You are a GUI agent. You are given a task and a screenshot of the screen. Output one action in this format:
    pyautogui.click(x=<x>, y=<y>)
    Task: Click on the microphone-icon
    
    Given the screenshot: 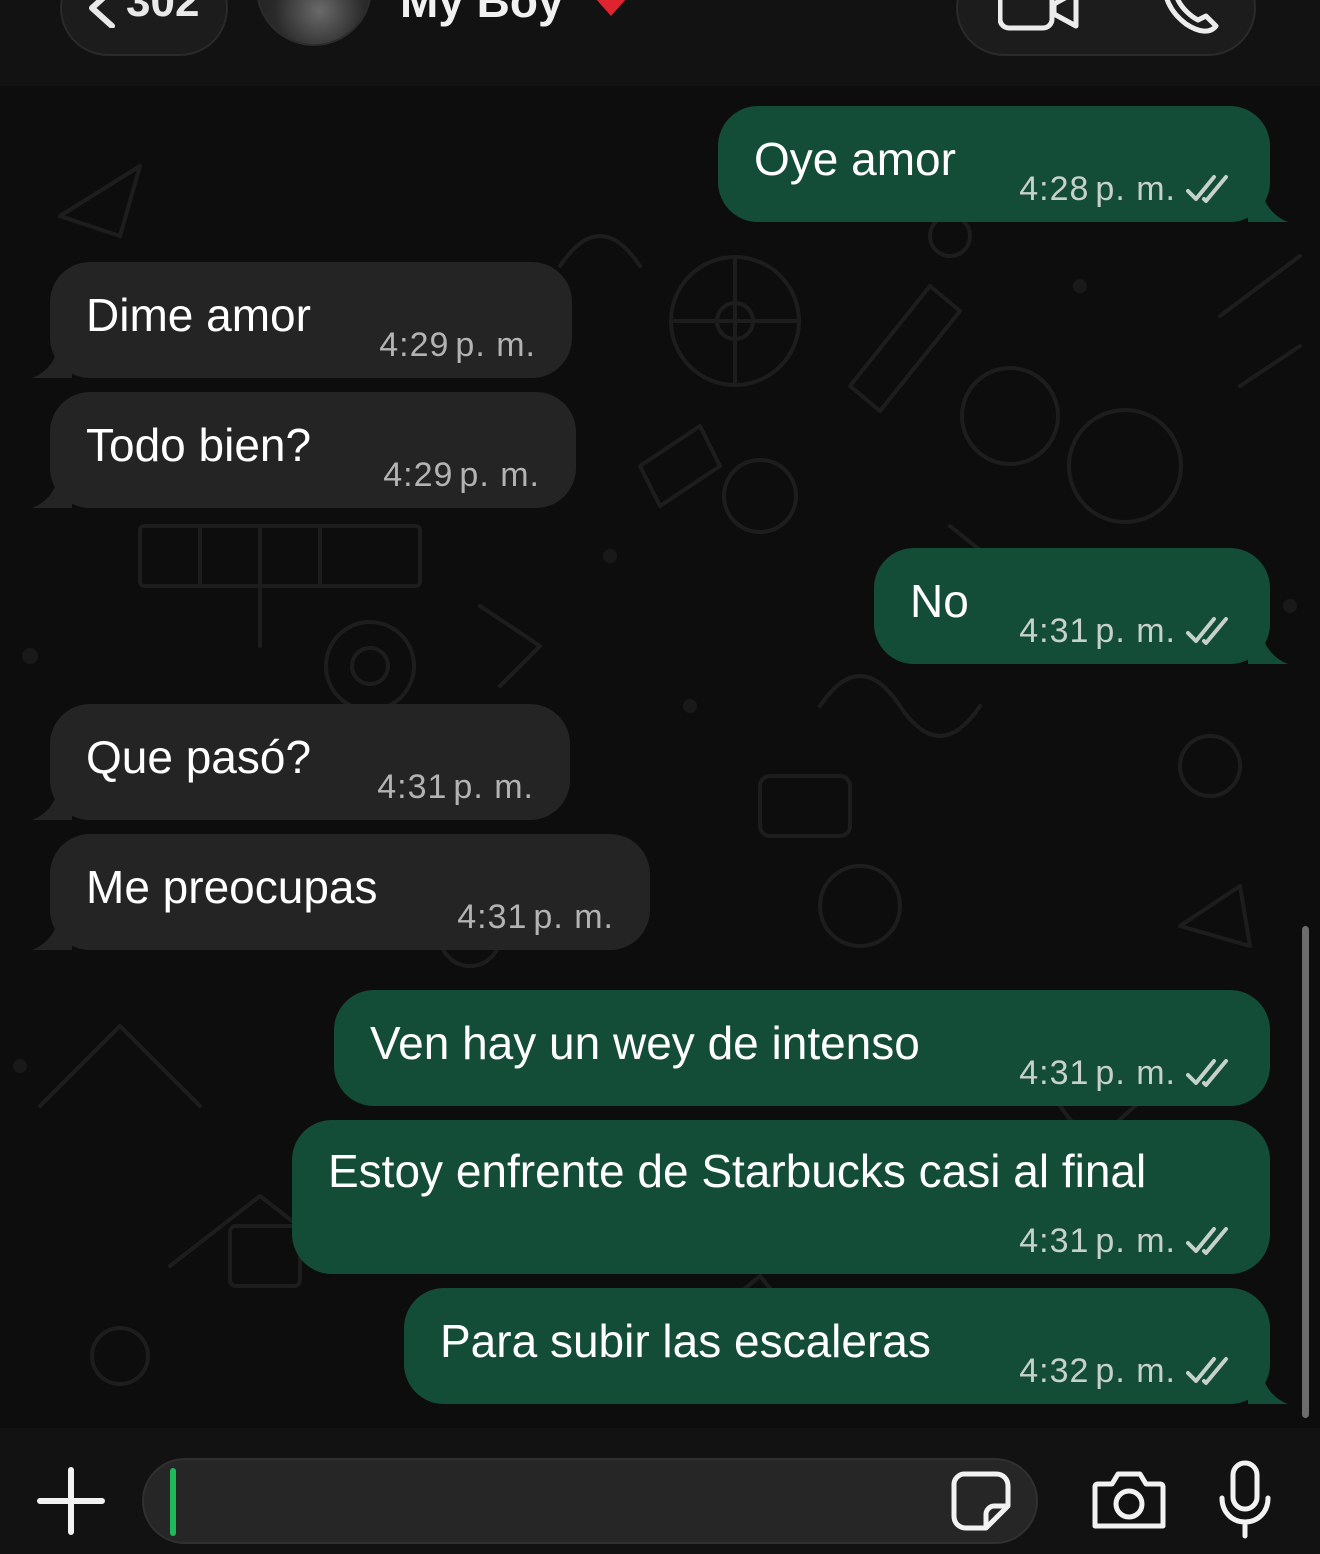 What is the action you would take?
    pyautogui.click(x=1245, y=1500)
    